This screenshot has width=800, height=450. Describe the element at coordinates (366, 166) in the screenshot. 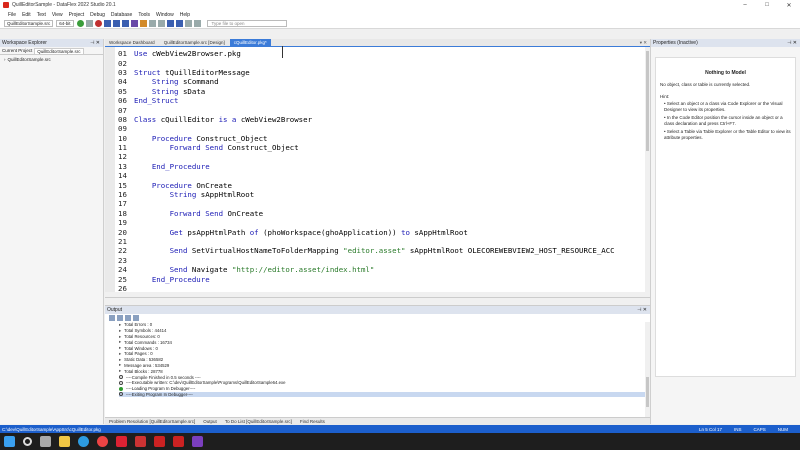

I see `code-line: 13 End_Procedure` at that location.